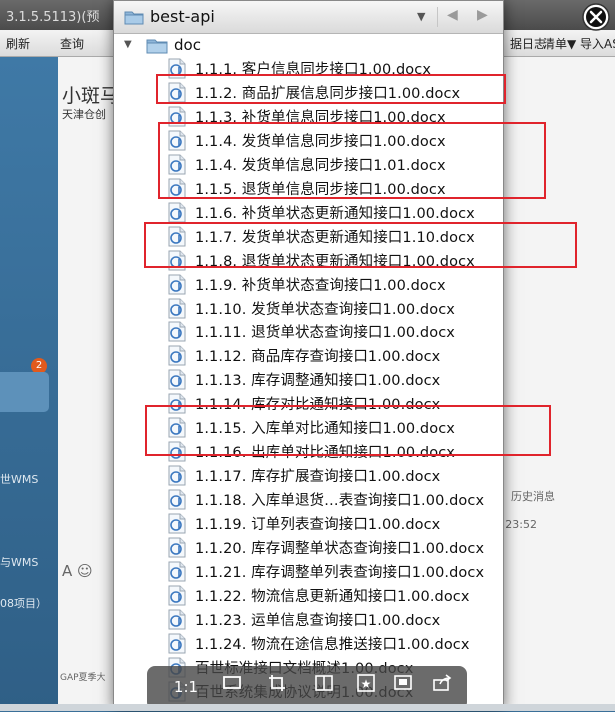  What do you see at coordinates (318, 620) in the screenshot?
I see `file-name: 1.1.23. 运单信息查询接口1.00.docx` at bounding box center [318, 620].